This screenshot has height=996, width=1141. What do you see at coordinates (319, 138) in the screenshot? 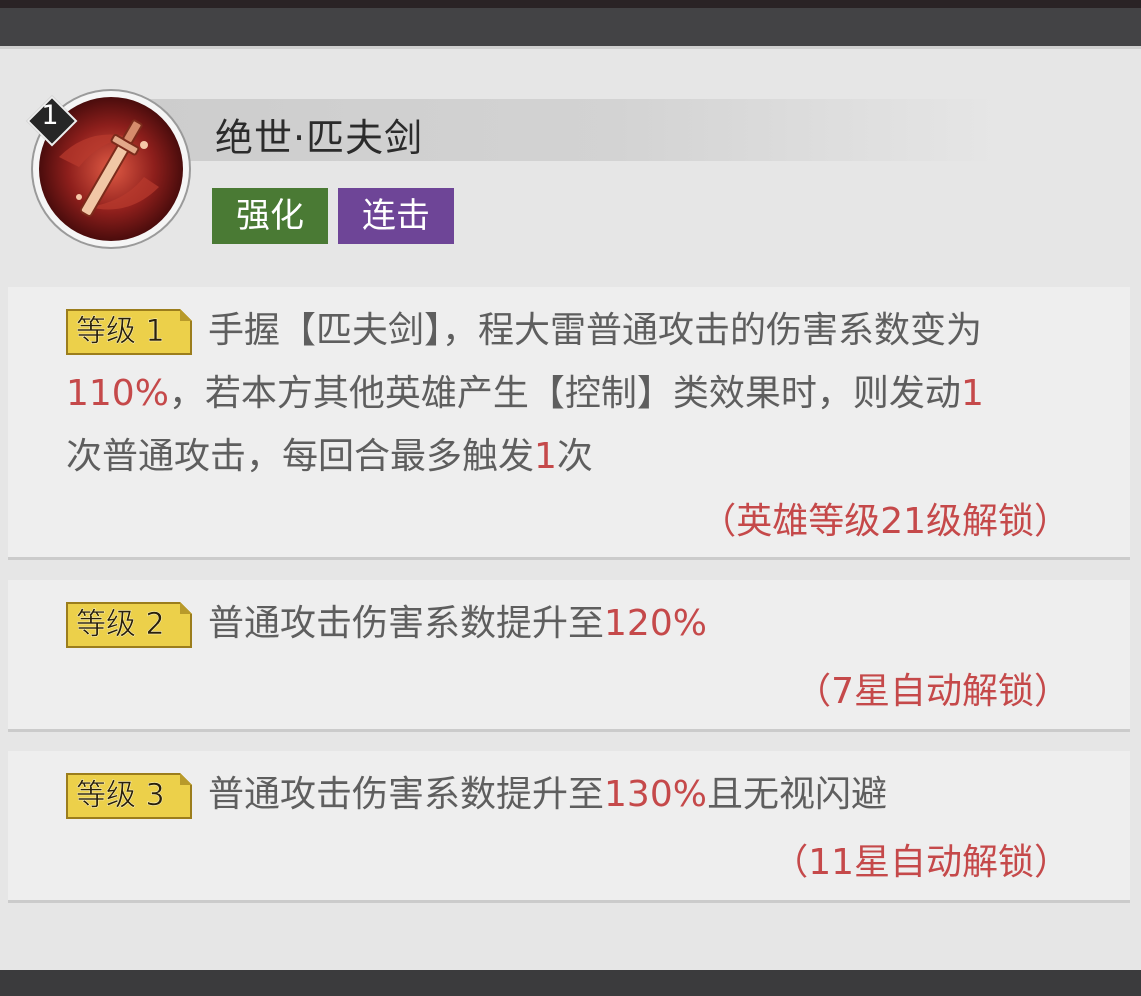
I see `skill-title: 绝世·匹夫剑` at bounding box center [319, 138].